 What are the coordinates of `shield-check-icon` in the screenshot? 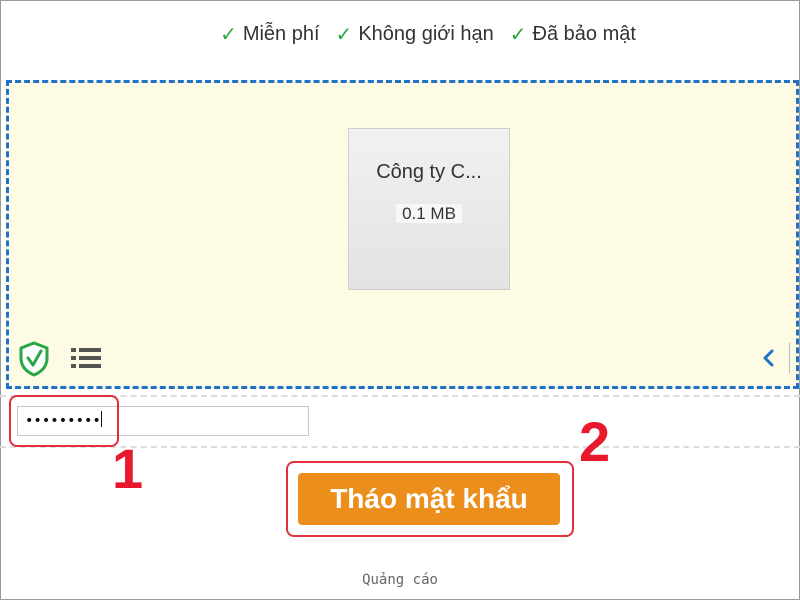 It's located at (34, 359).